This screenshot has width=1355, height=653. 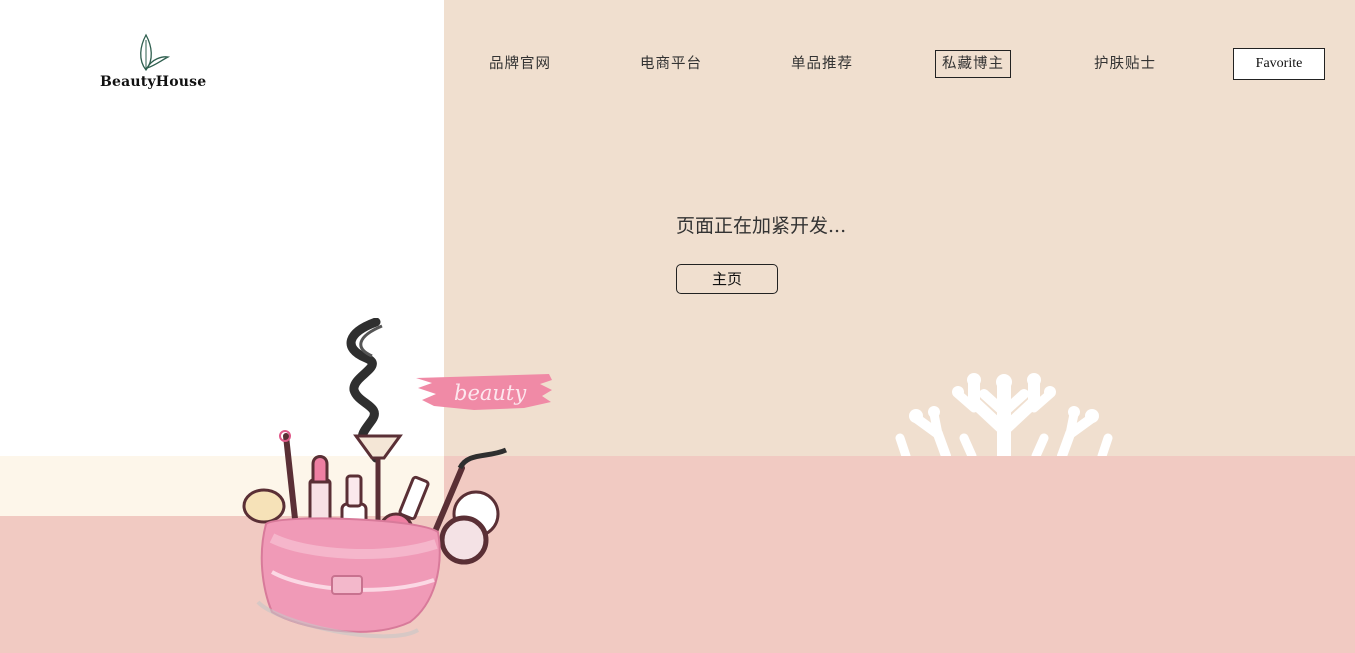 I want to click on brand-logo: BeautyHouse, so click(x=153, y=61).